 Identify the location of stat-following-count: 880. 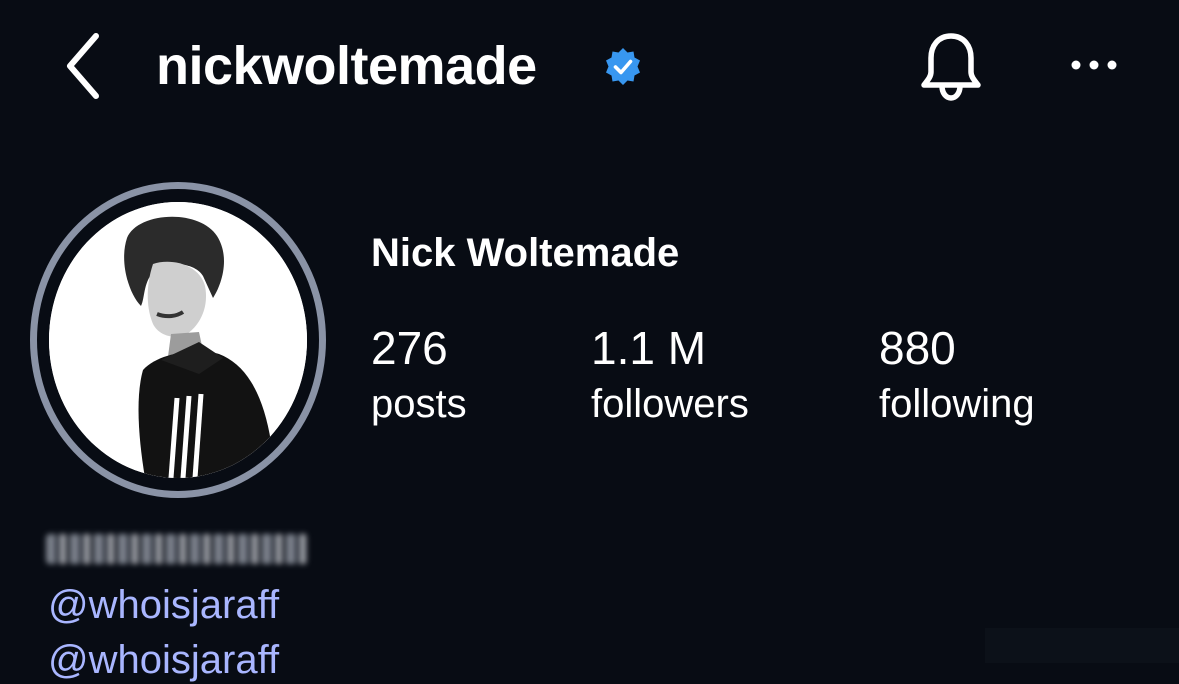
(917, 348).